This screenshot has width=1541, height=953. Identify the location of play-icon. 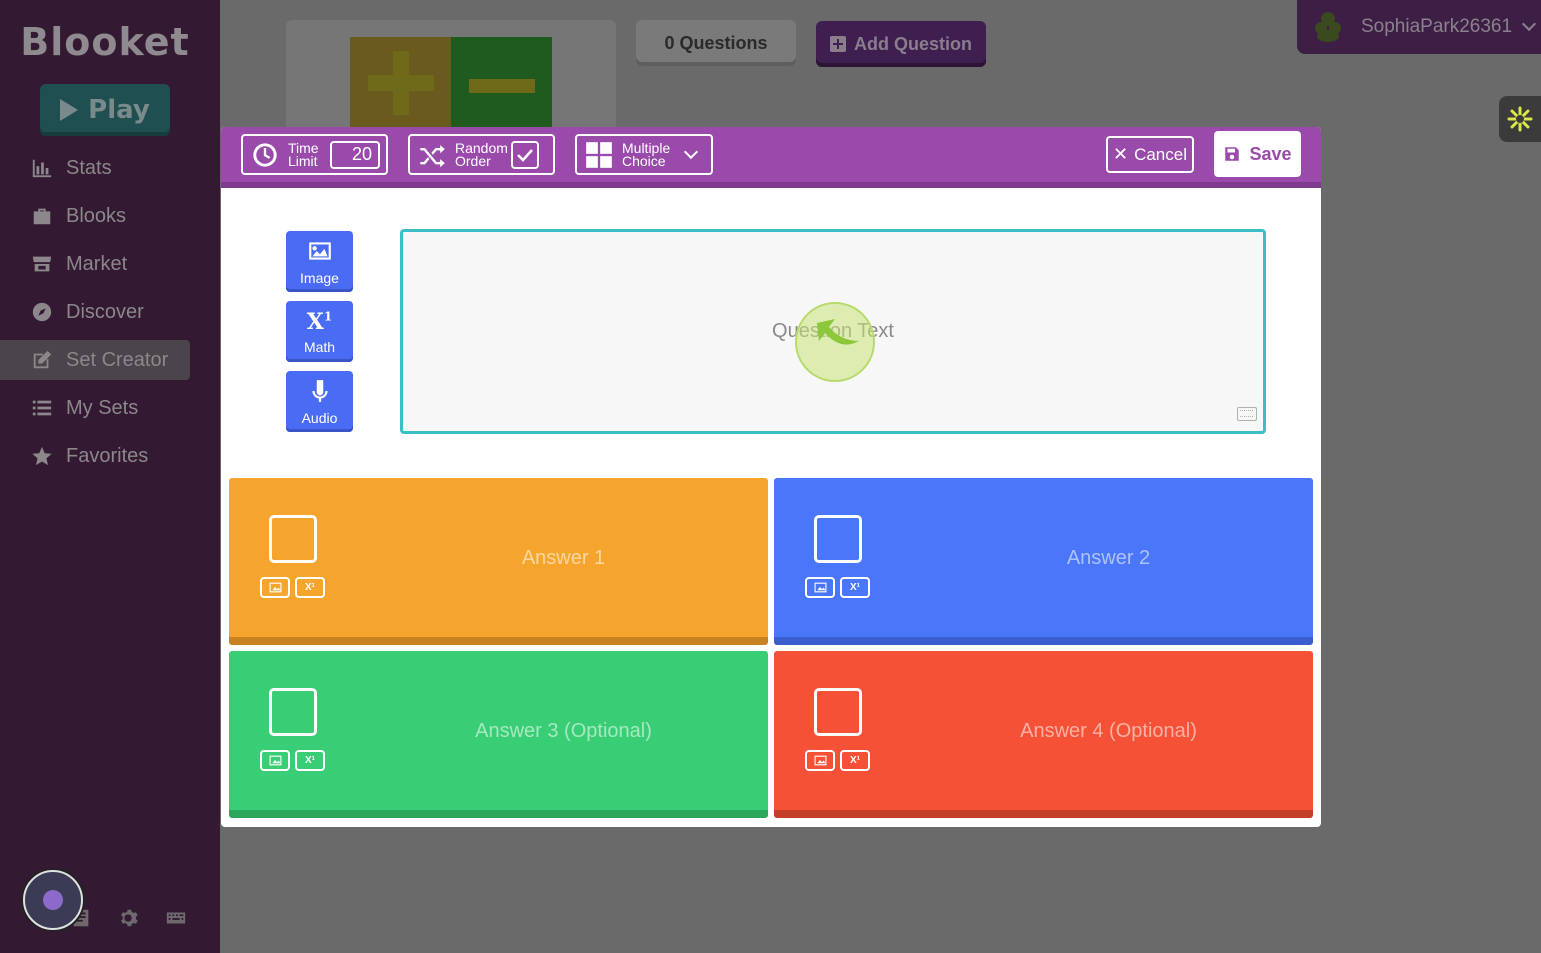
(69, 110).